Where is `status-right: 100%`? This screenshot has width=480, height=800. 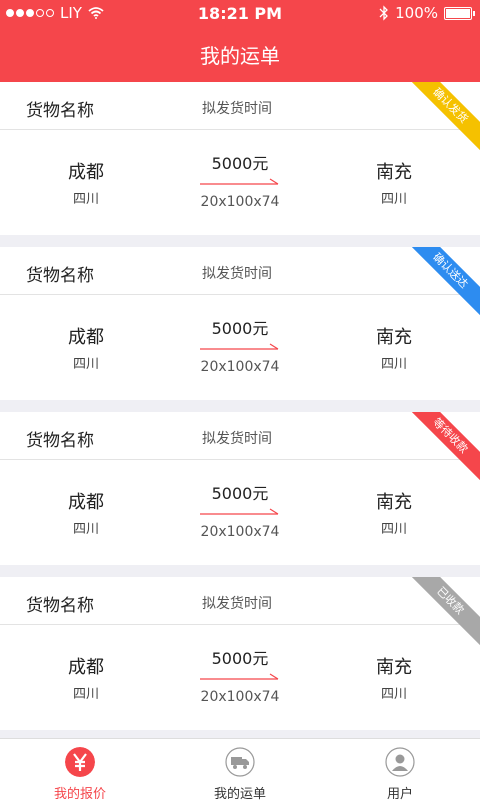 status-right: 100% is located at coordinates (427, 13).